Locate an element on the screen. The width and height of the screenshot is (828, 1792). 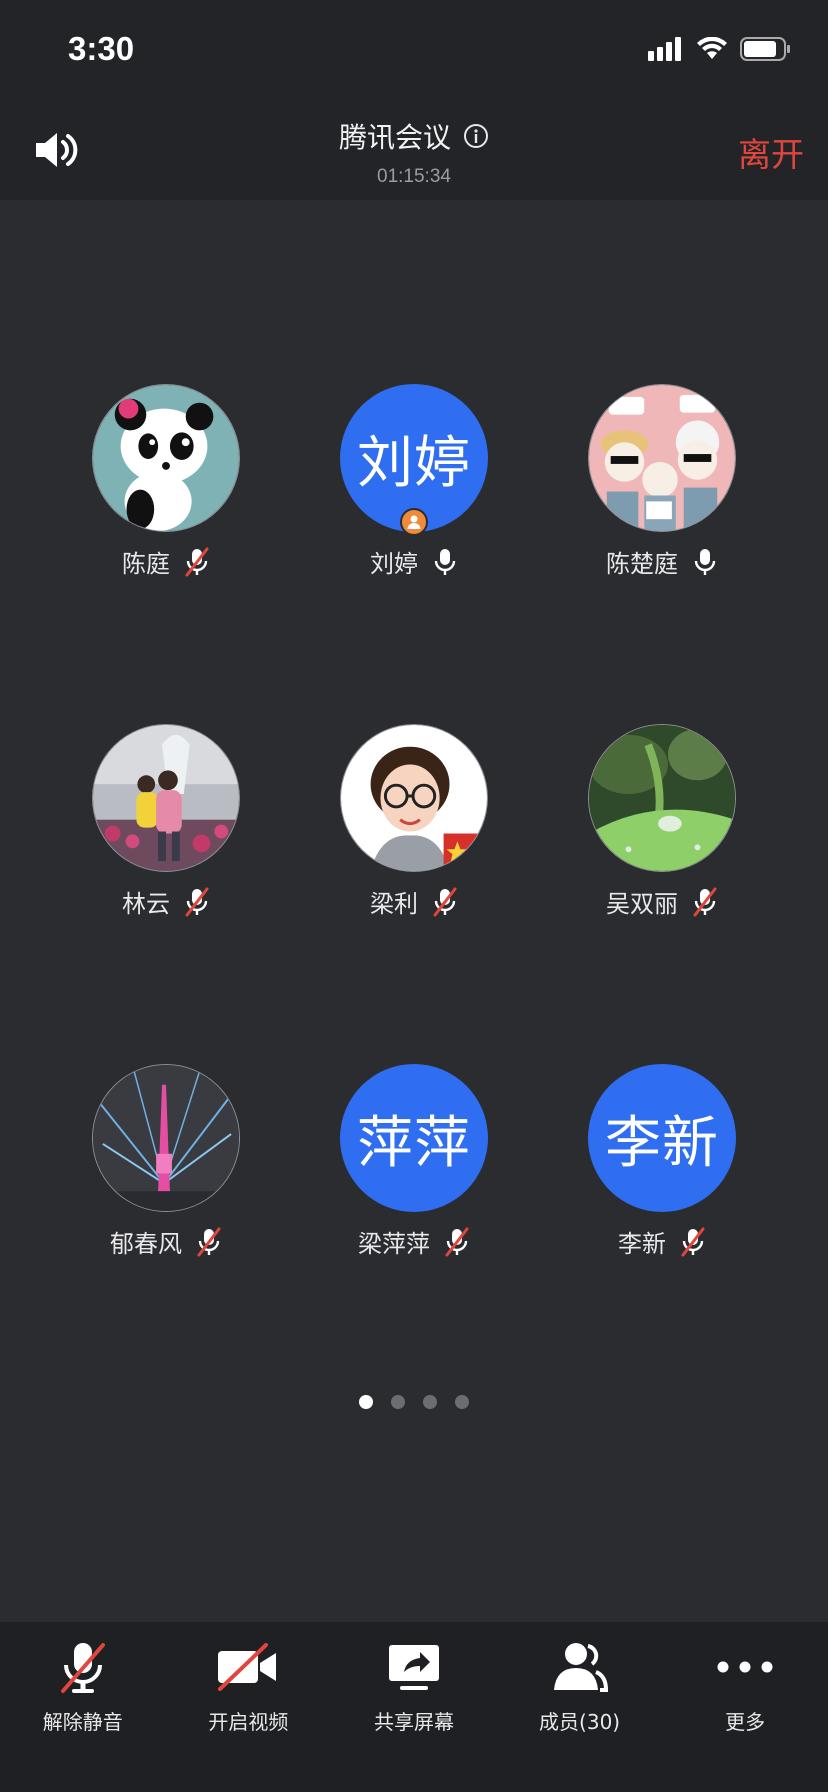
page-indicator is located at coordinates (414, 1402).